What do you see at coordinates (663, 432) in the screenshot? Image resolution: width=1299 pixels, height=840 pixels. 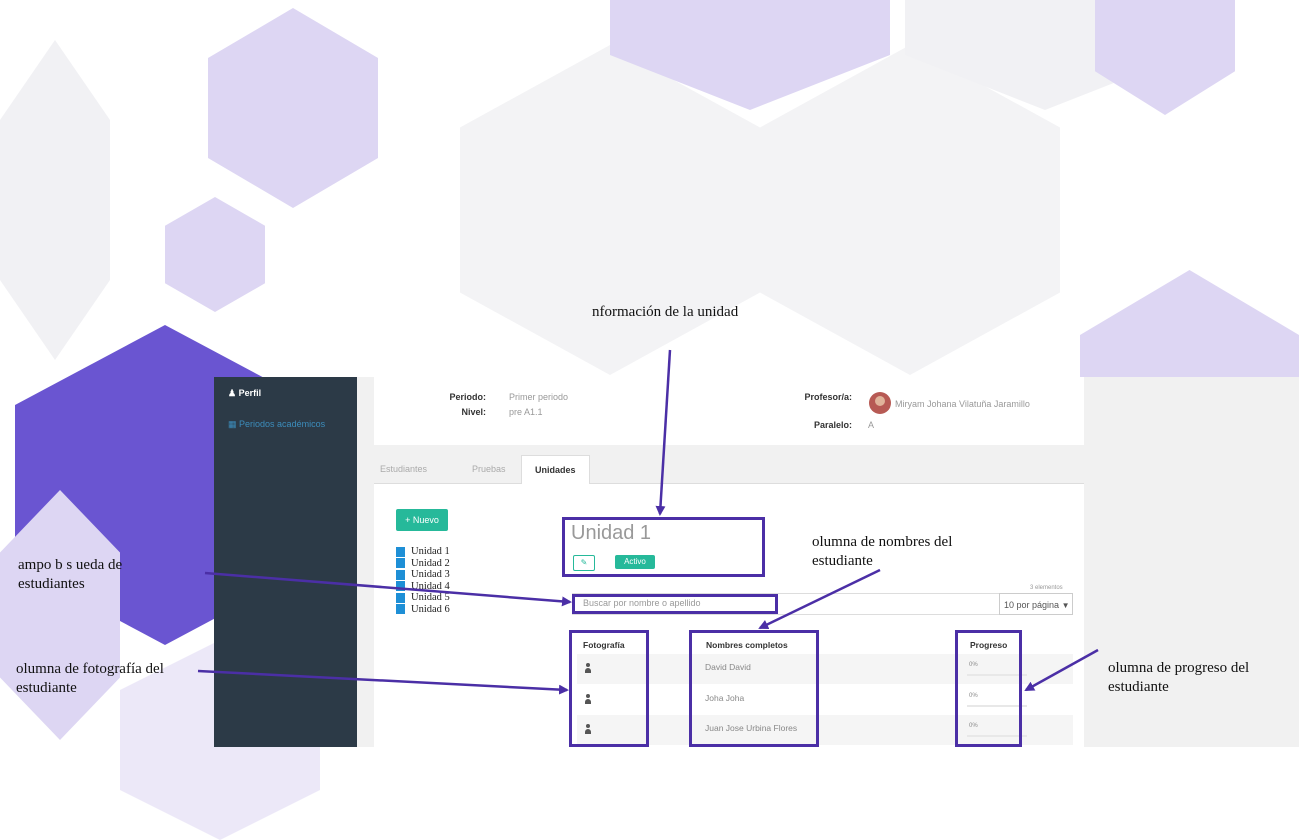 I see `arrow-unit-info` at bounding box center [663, 432].